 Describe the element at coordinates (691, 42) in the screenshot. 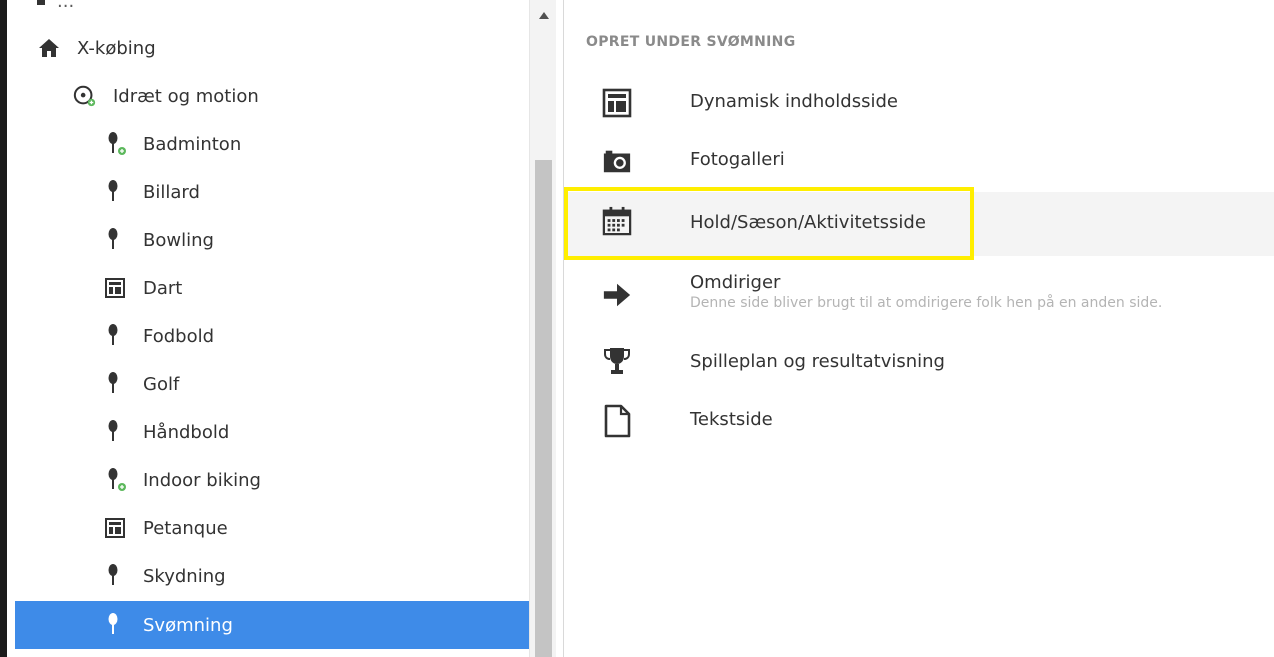

I see `panel-heading: OPRET UNDER SVØMNING` at that location.